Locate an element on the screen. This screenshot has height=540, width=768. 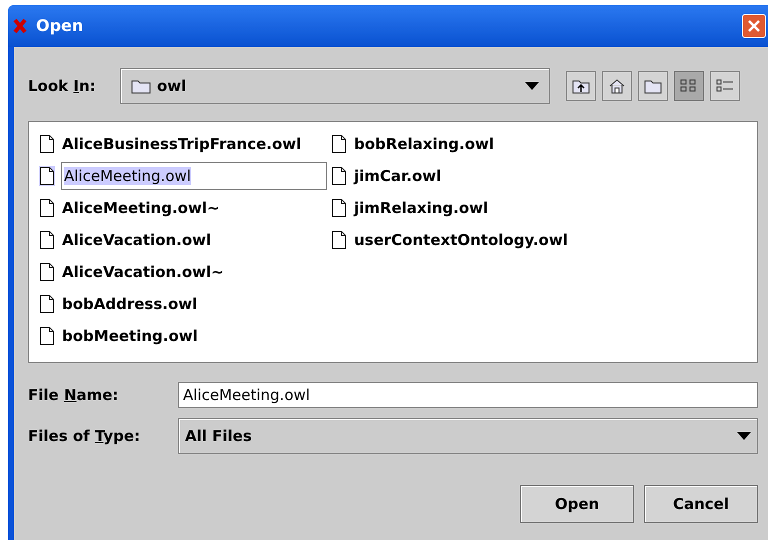
dialog-button: Open is located at coordinates (577, 504).